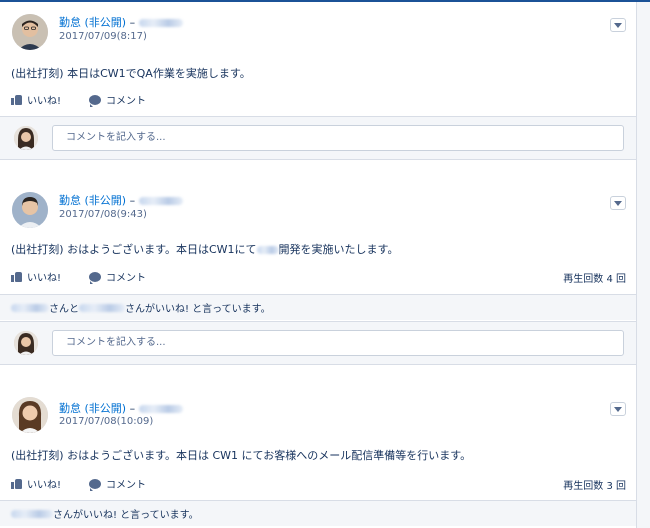 This screenshot has width=650, height=528. Describe the element at coordinates (318, 307) in the screenshot. I see `likes-summary: さんと さんがいいね! と言っています。` at that location.